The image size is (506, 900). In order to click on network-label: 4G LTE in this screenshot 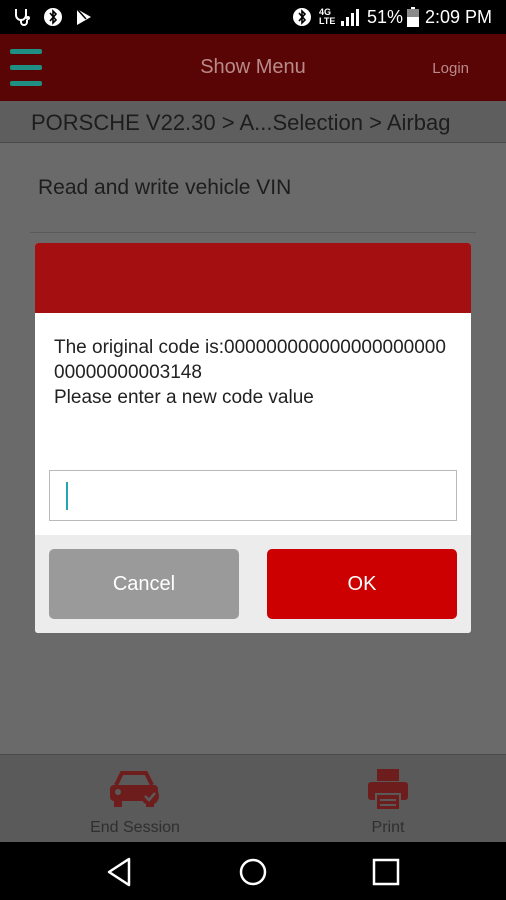, I will do `click(327, 16)`.